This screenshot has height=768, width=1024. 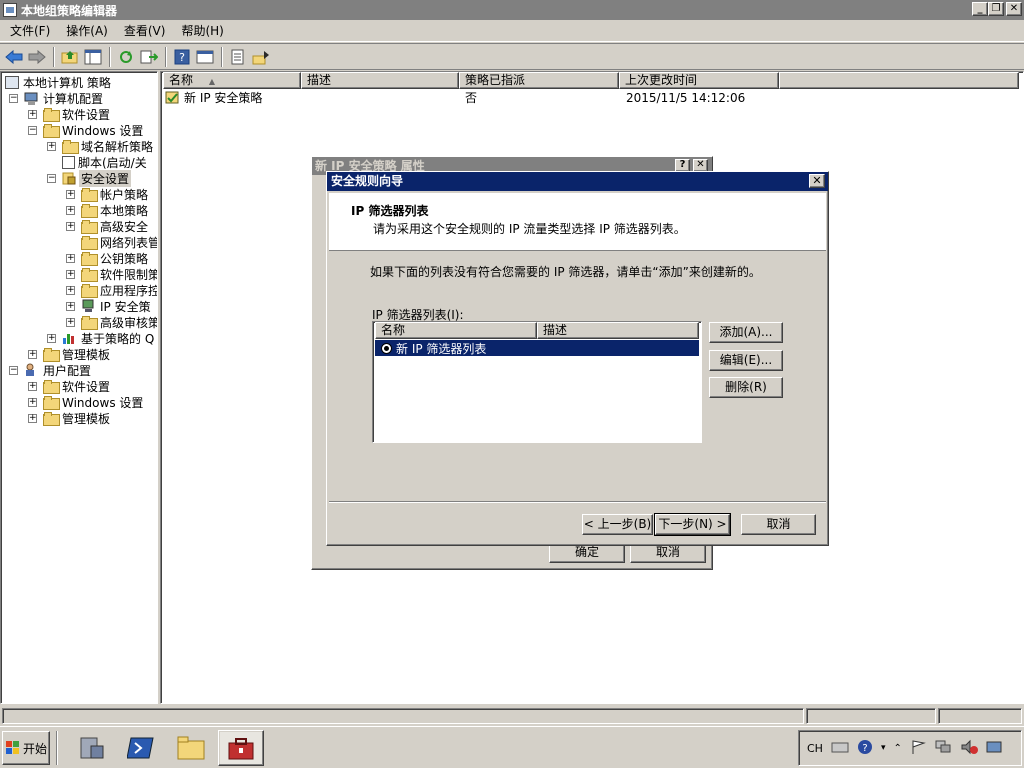 I want to click on tree-node-account-policy: + 帐户策略, so click(x=107, y=194).